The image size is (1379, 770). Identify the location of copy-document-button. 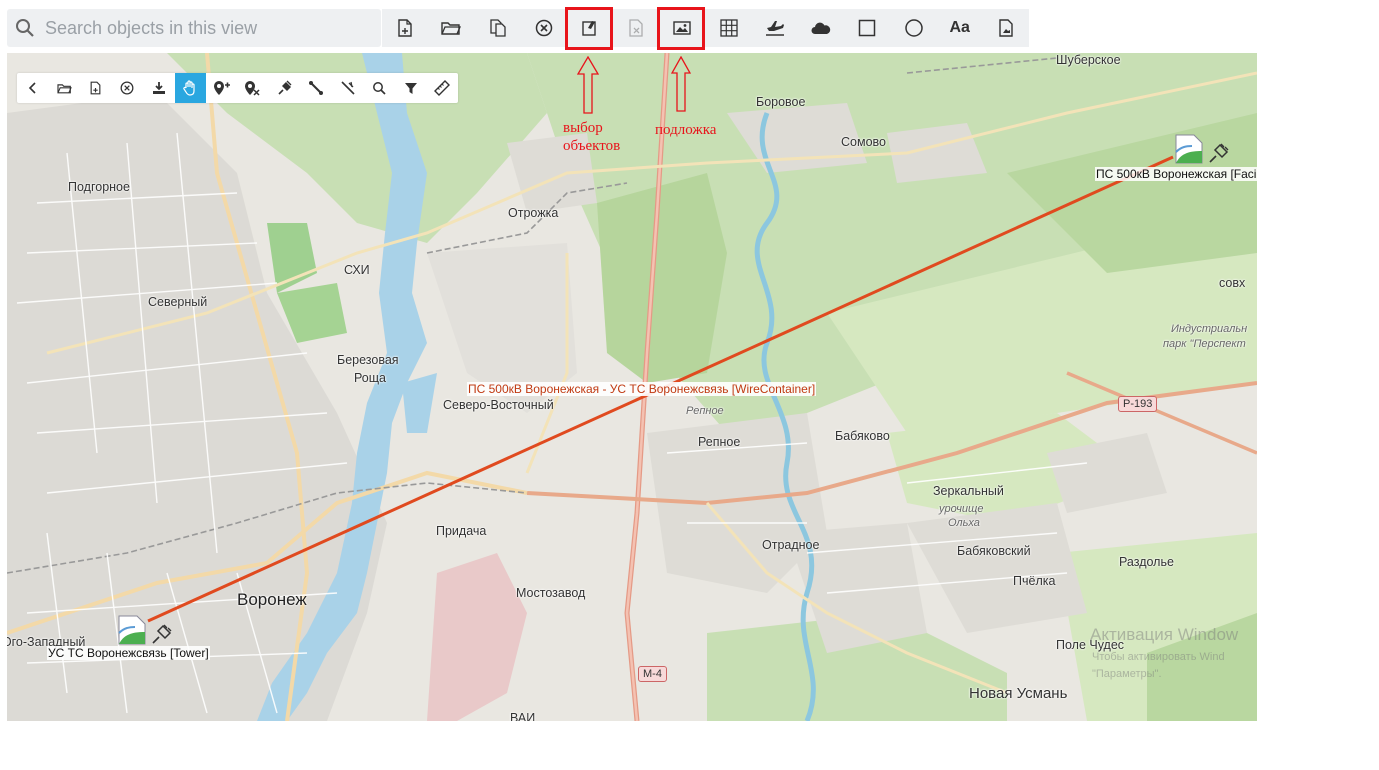
(497, 28).